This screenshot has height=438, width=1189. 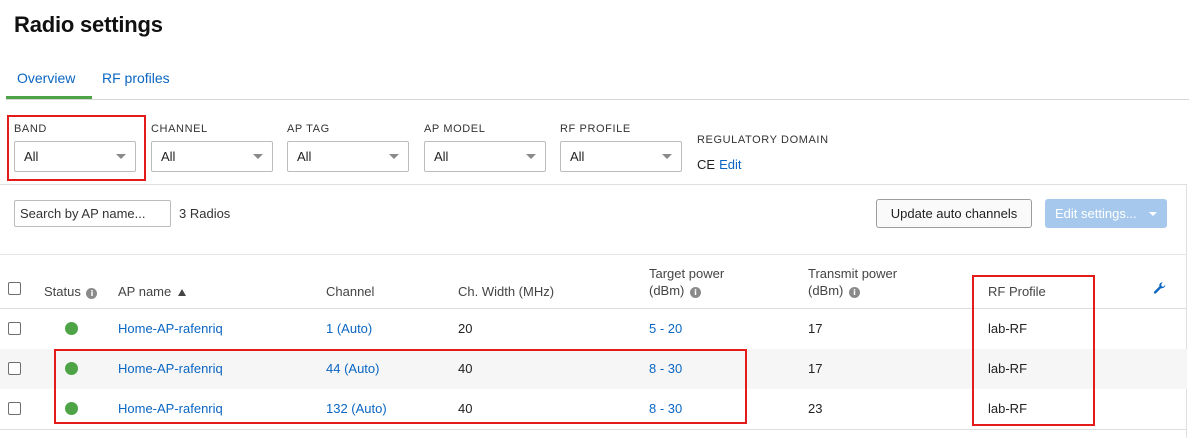 I want to click on target-power-link: 5 - 20, so click(x=665, y=328).